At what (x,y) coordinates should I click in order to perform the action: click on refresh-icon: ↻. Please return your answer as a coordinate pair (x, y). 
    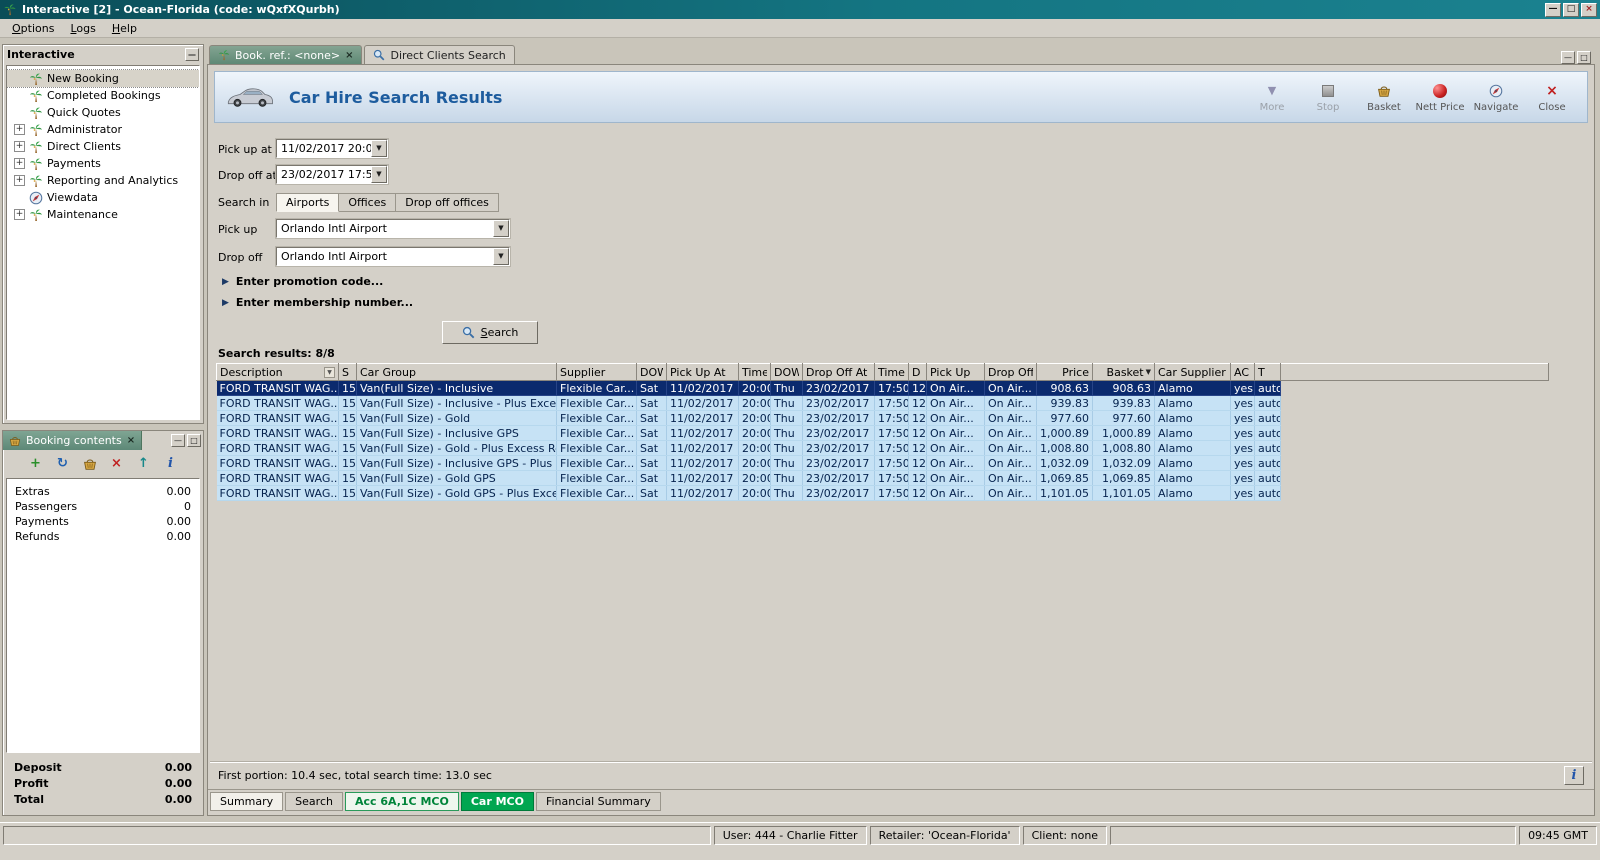
    Looking at the image, I should click on (63, 464).